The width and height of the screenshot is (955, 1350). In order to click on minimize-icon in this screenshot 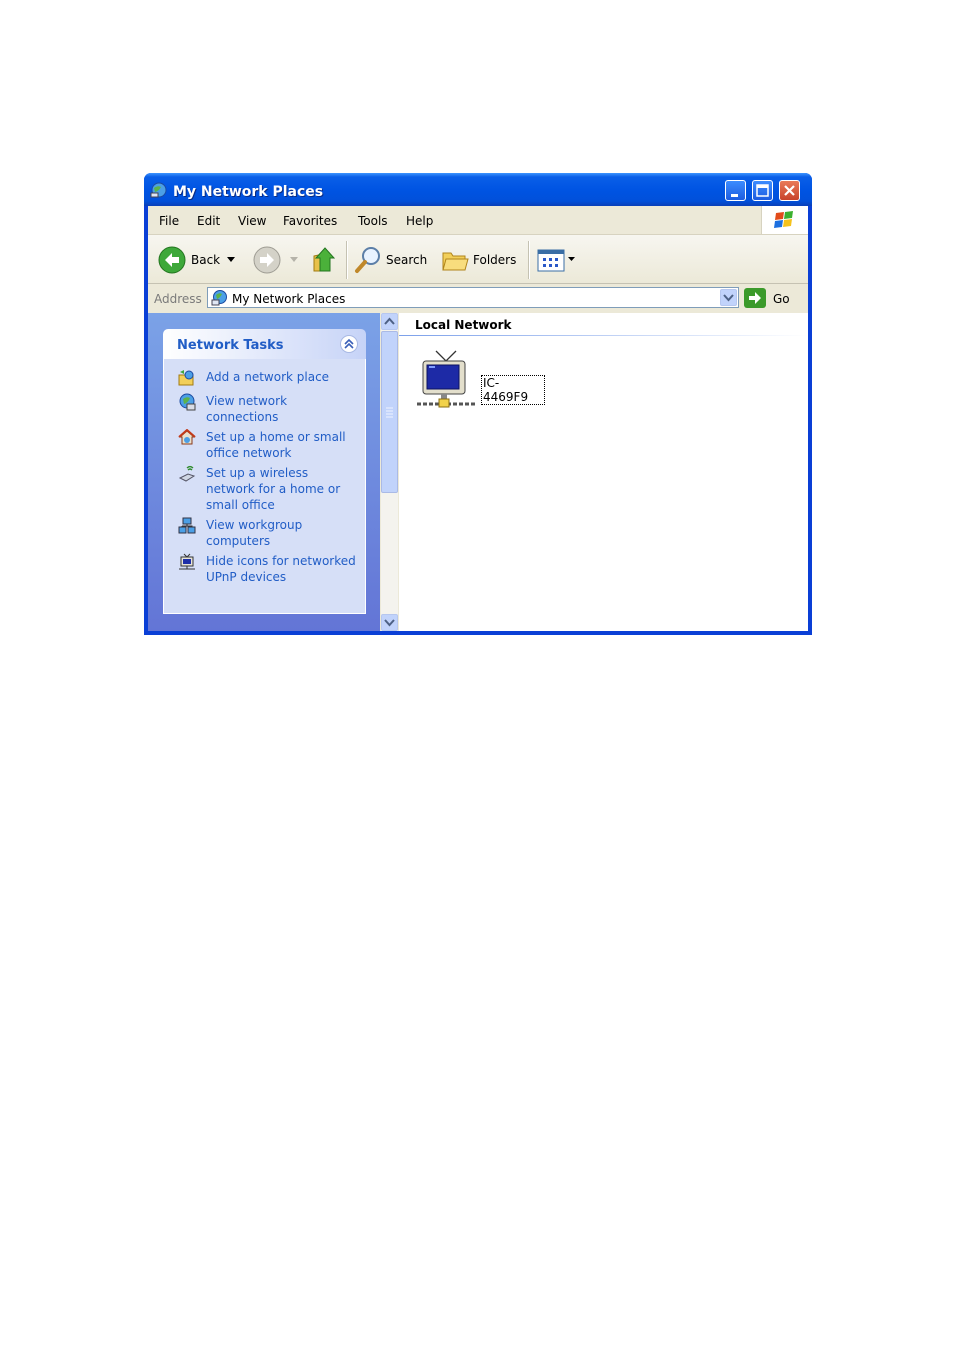, I will do `click(734, 195)`.